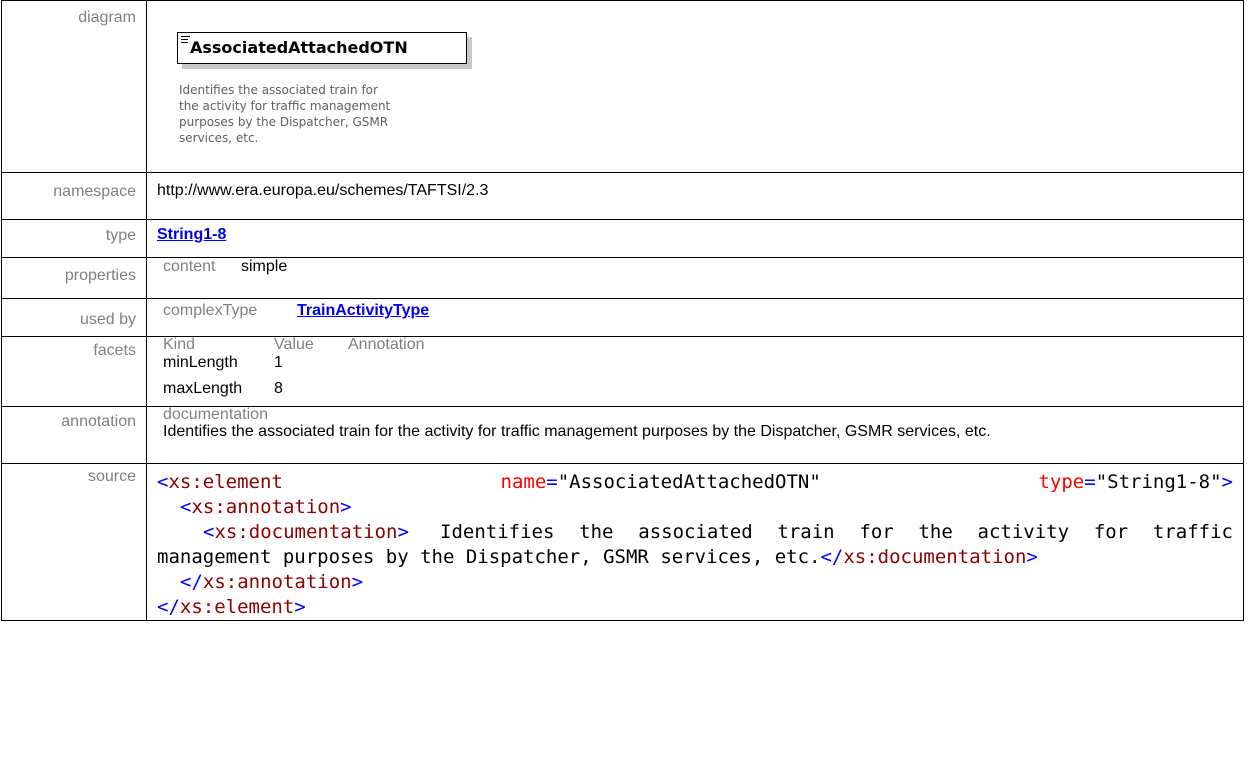 The height and width of the screenshot is (773, 1249). I want to click on facet-value: 8, so click(278, 388).